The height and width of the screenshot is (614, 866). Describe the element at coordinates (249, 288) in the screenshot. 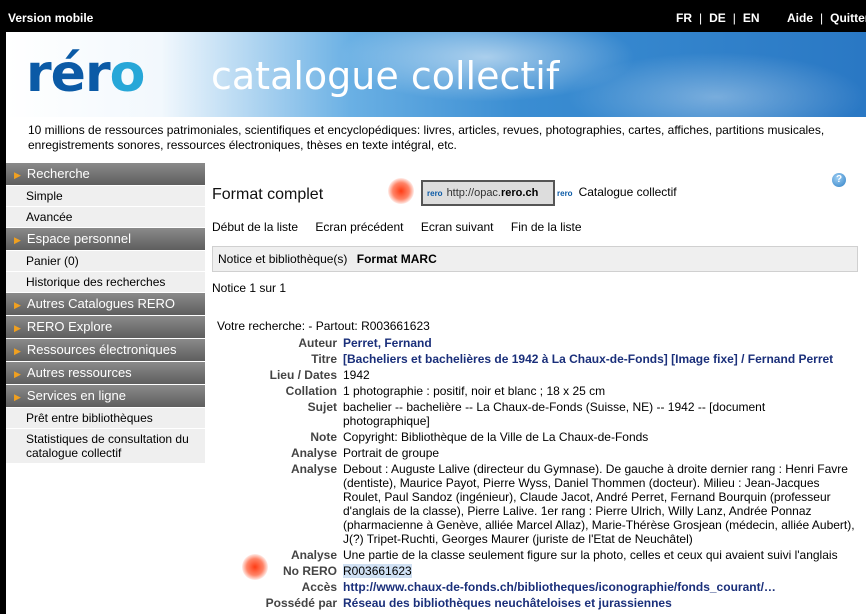

I see `notice-count: Notice 1 sur 1` at that location.